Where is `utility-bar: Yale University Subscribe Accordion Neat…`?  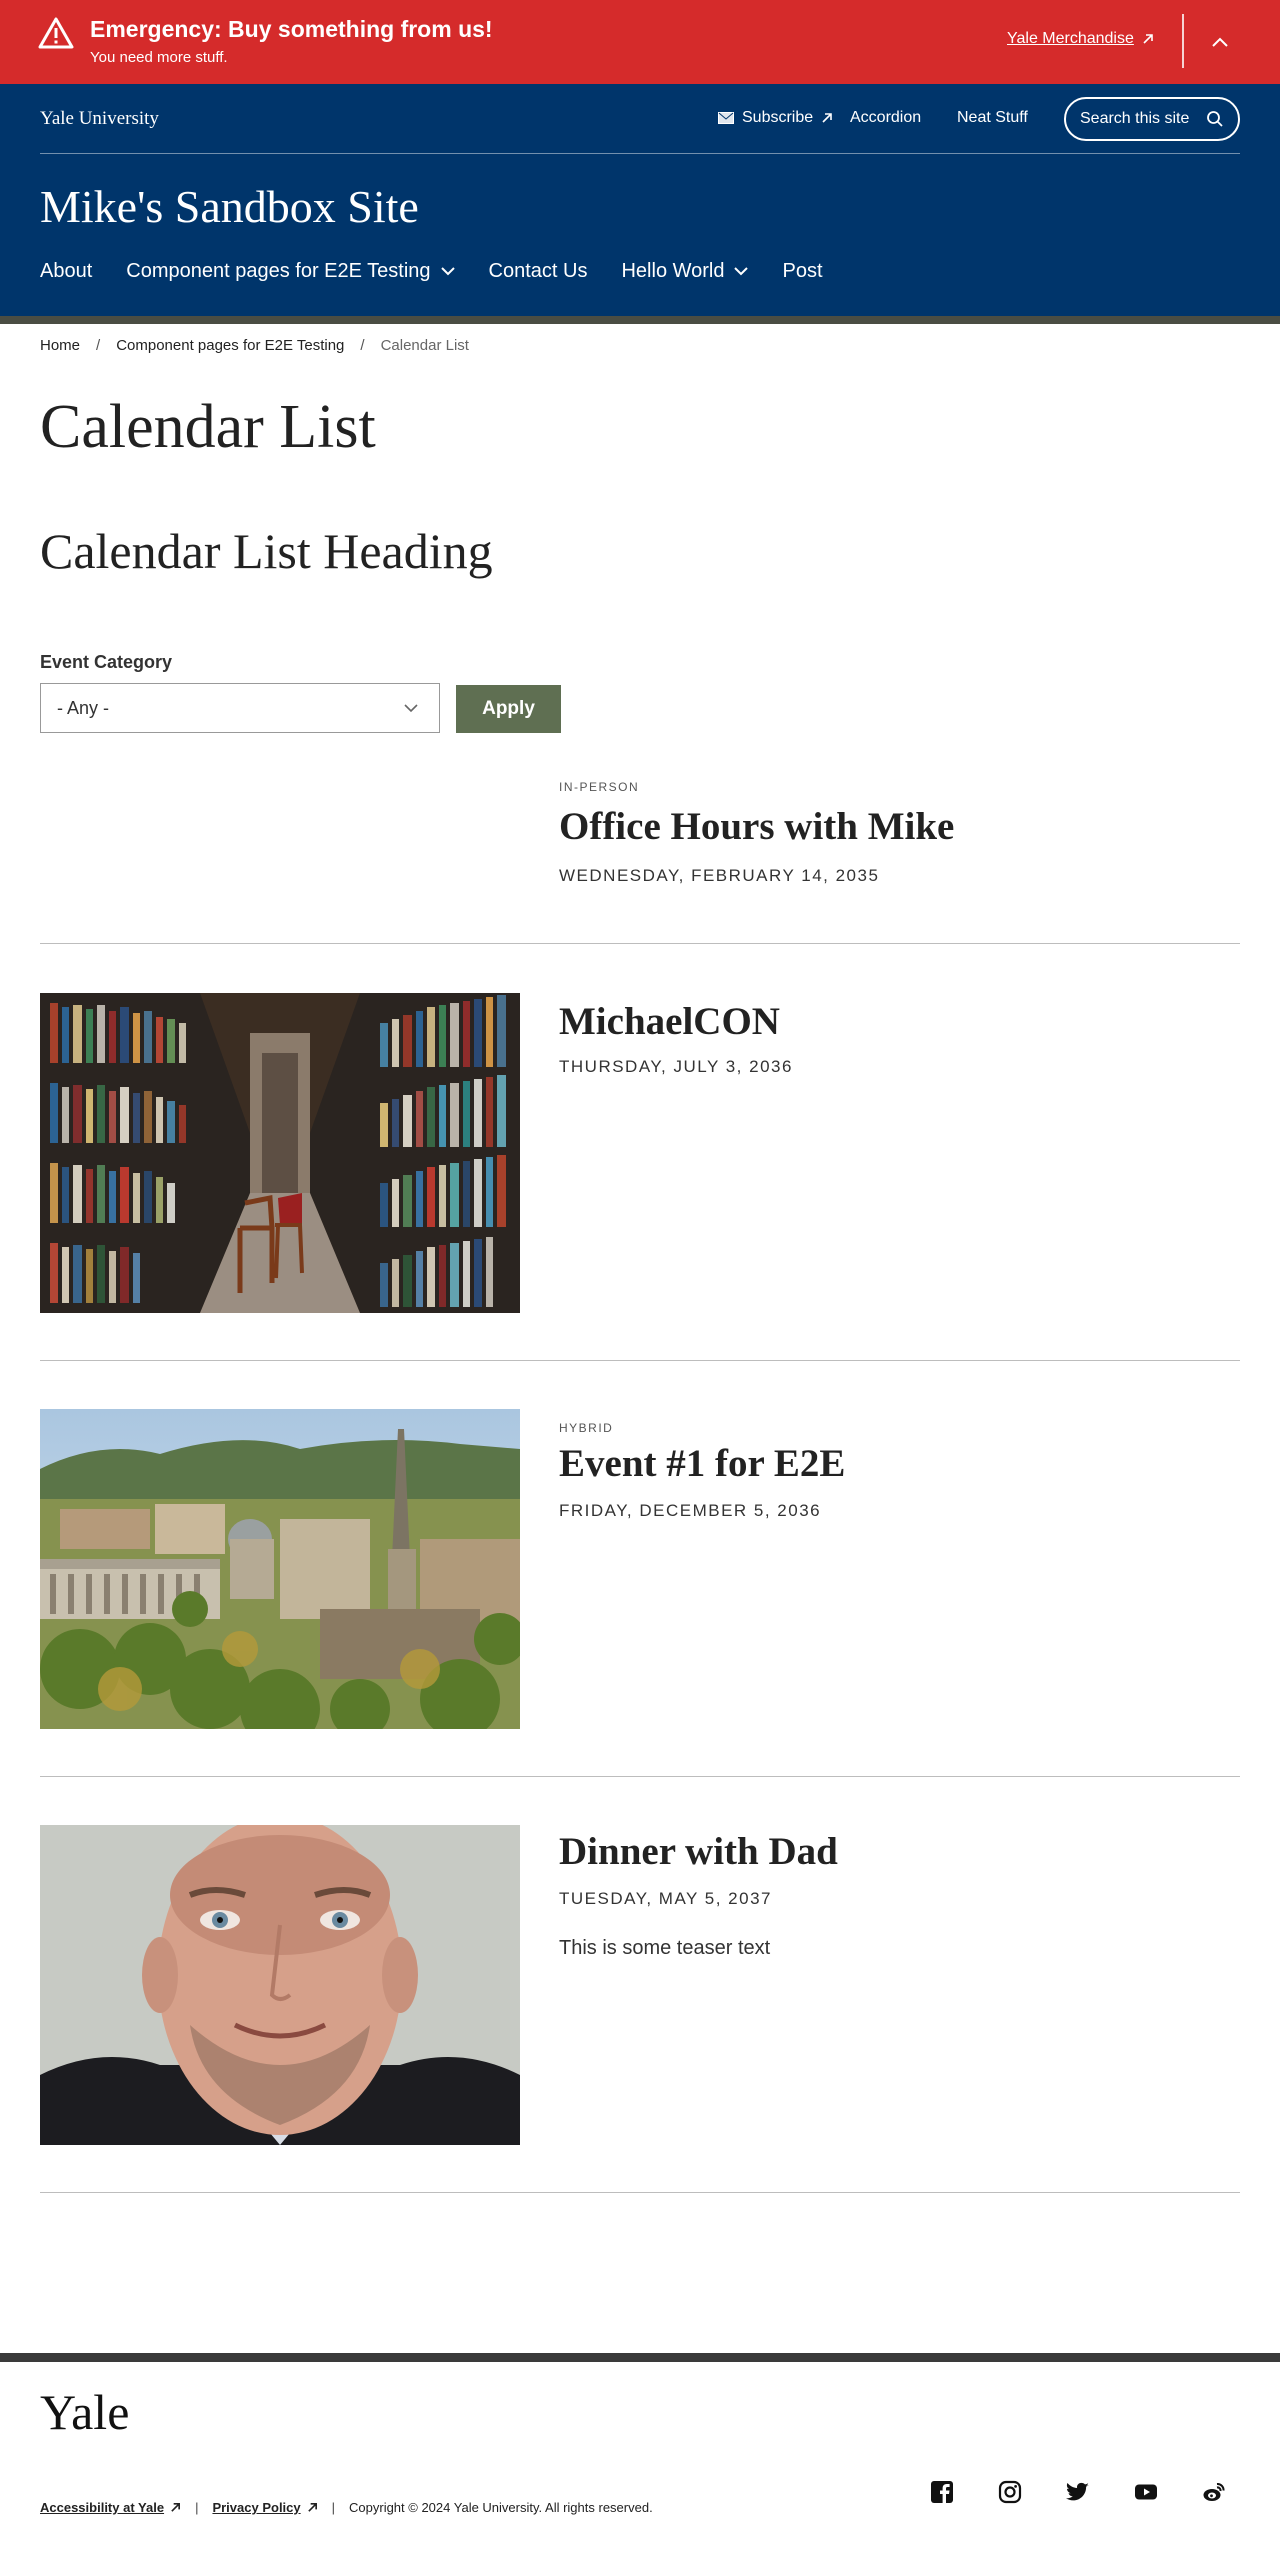 utility-bar: Yale University Subscribe Accordion Neat… is located at coordinates (640, 119).